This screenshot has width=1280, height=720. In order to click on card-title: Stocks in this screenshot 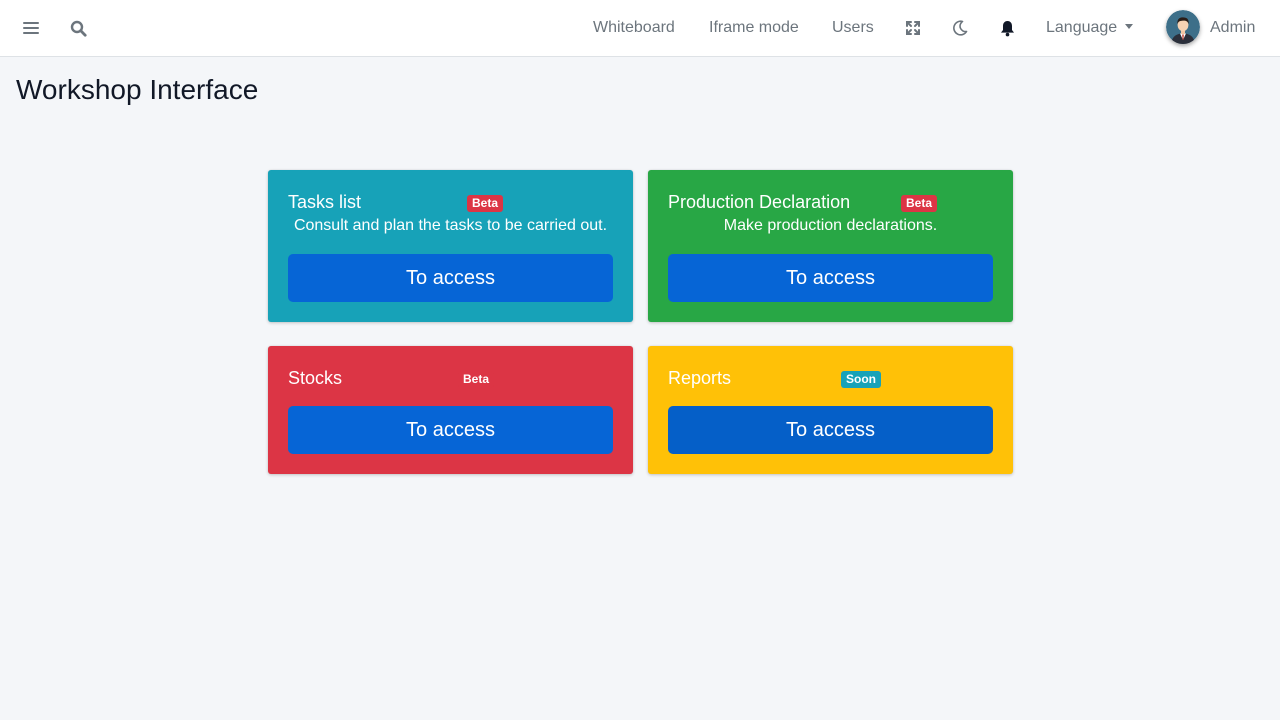, I will do `click(315, 378)`.